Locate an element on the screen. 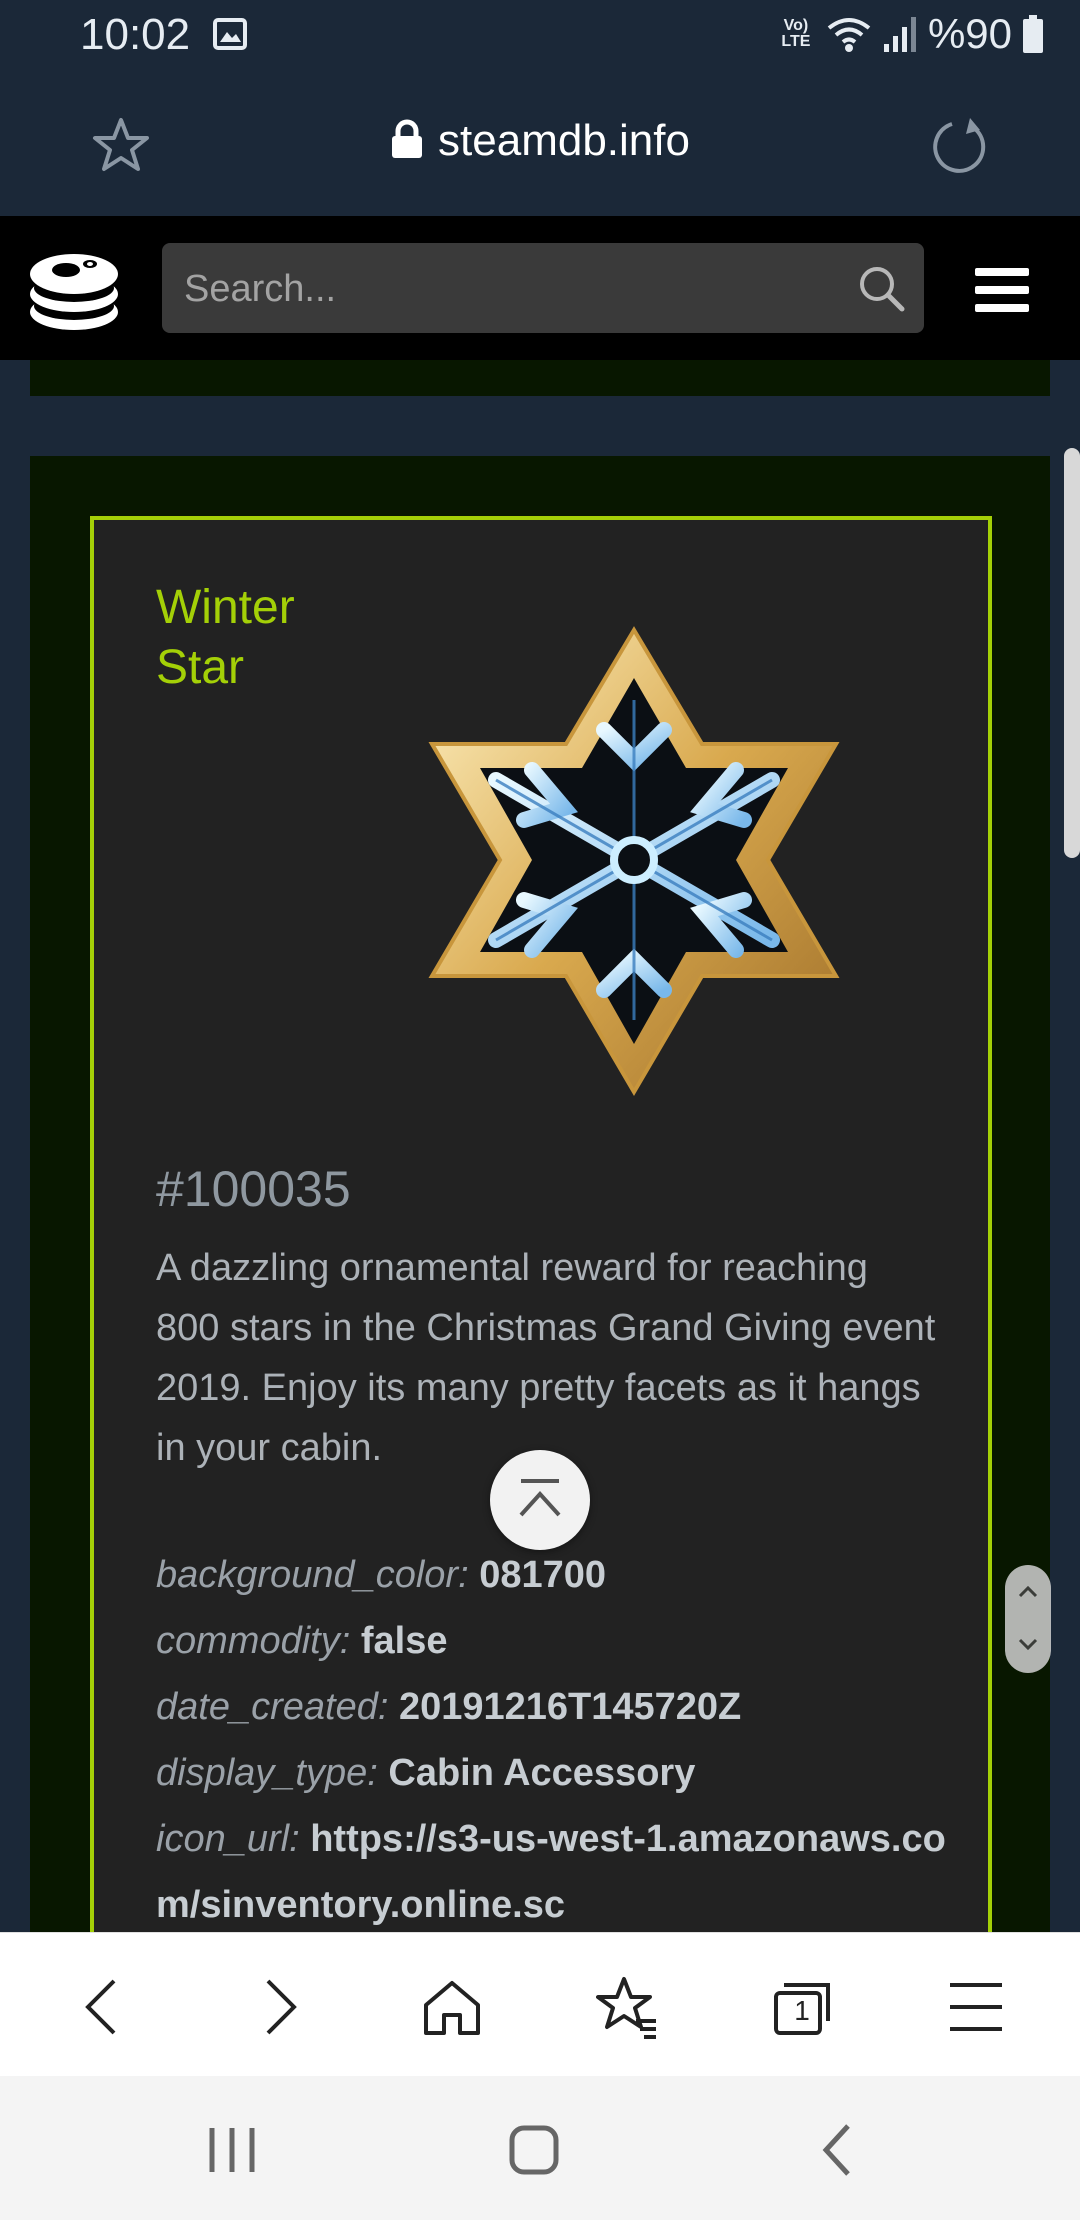 This screenshot has width=1080, height=2220. recents-icon is located at coordinates (232, 2150).